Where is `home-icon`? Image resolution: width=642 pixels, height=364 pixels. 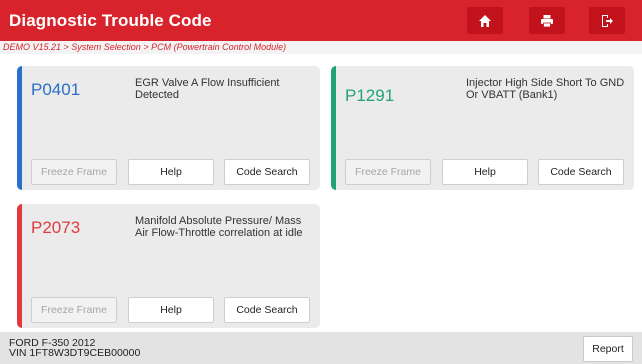 home-icon is located at coordinates (485, 20).